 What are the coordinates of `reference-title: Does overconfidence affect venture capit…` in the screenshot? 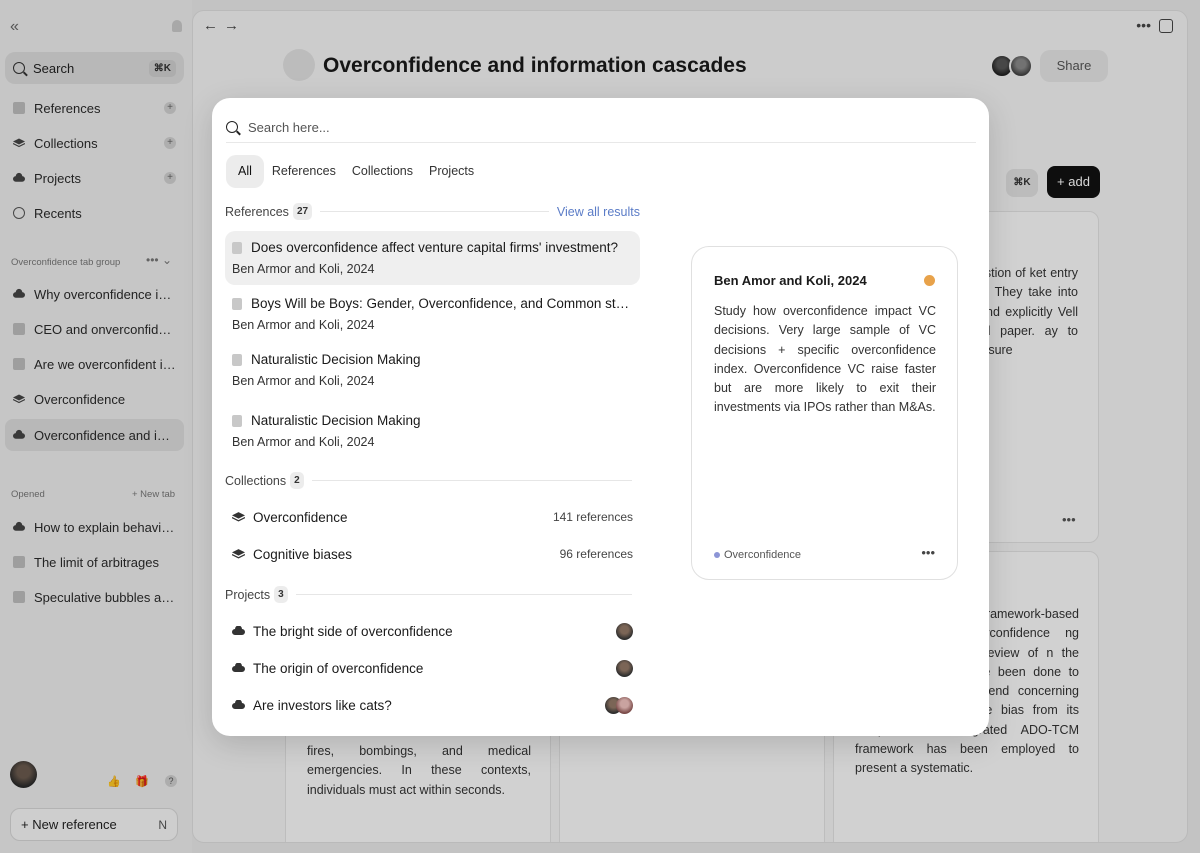 It's located at (435, 247).